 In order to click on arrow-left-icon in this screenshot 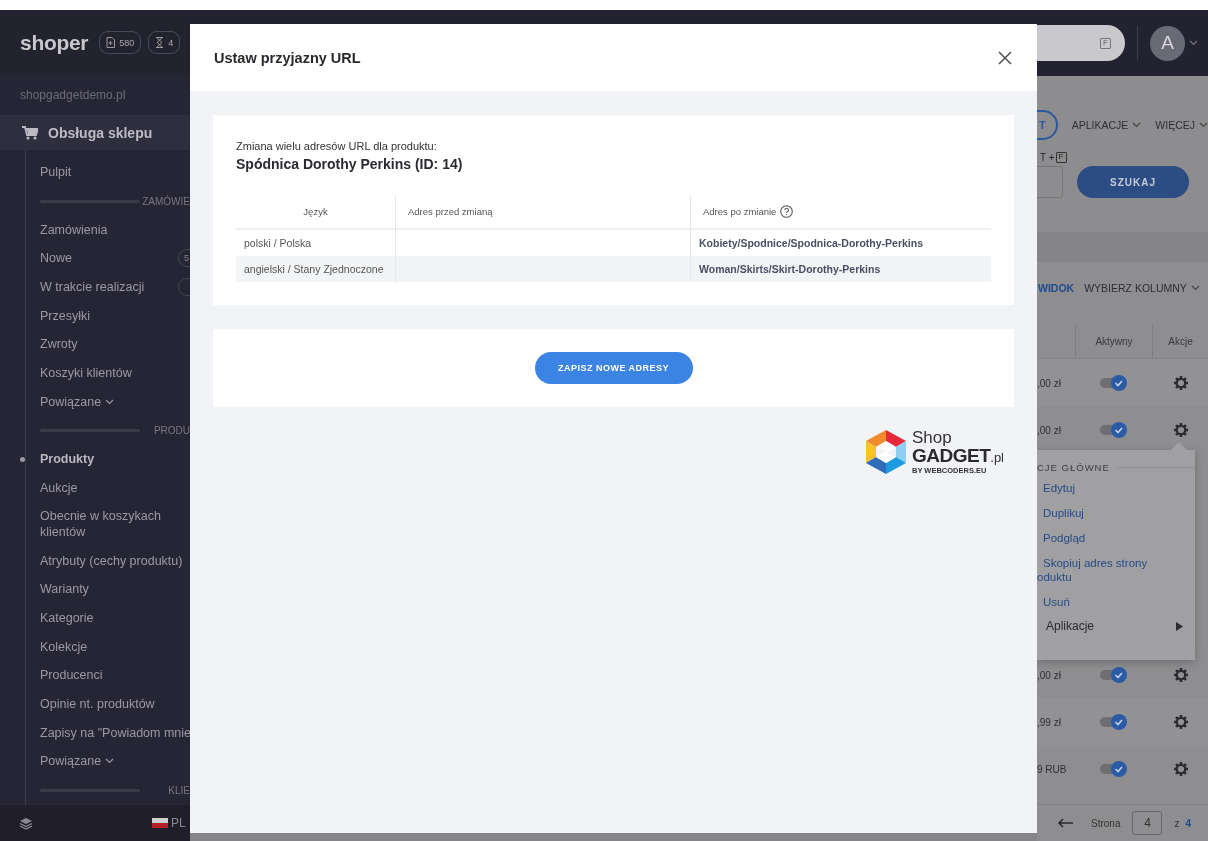, I will do `click(1065, 823)`.